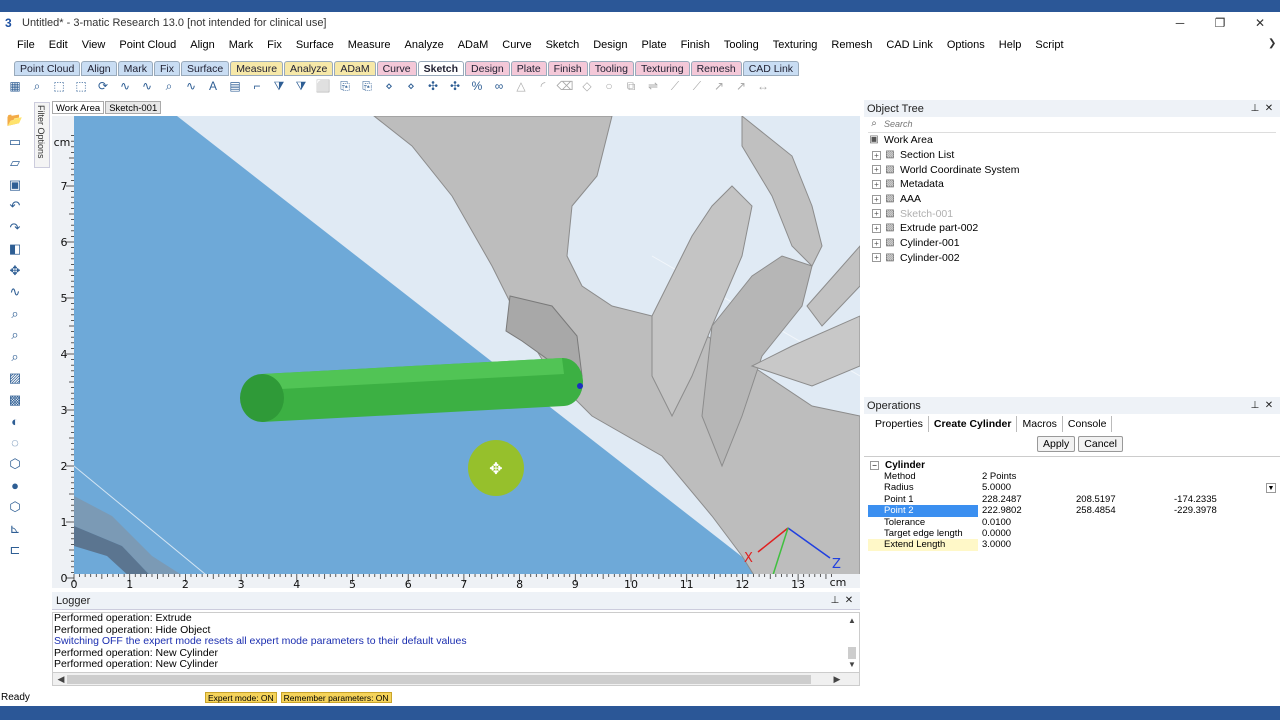  I want to click on property-row-point-1: Point 1 228.2487 208.5197 -174.2335, so click(1073, 499).